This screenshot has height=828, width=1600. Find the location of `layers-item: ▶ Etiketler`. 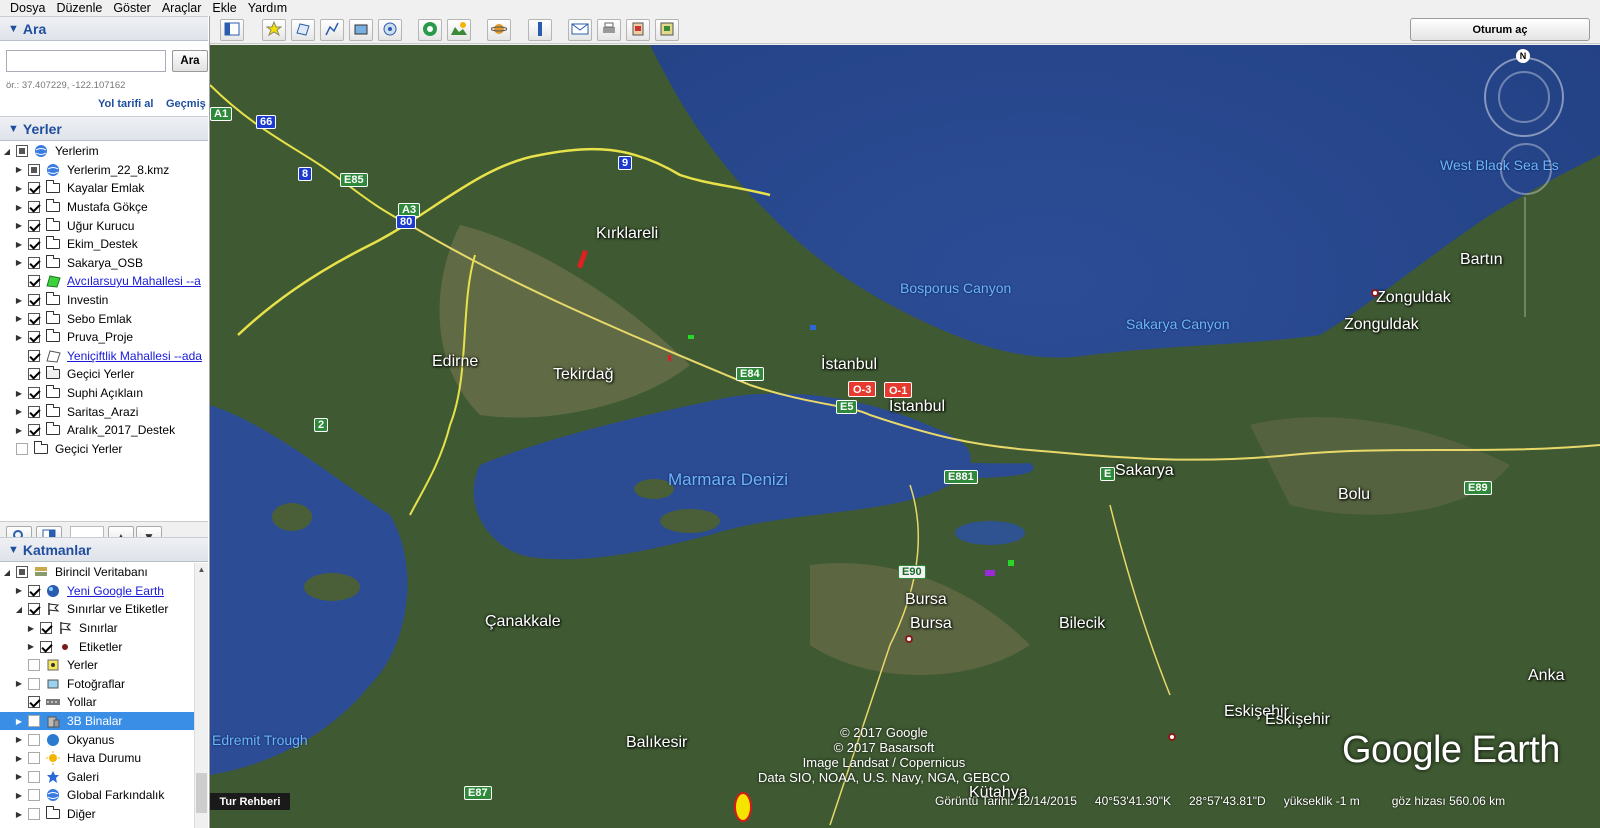

layers-item: ▶ Etiketler is located at coordinates (97, 646).